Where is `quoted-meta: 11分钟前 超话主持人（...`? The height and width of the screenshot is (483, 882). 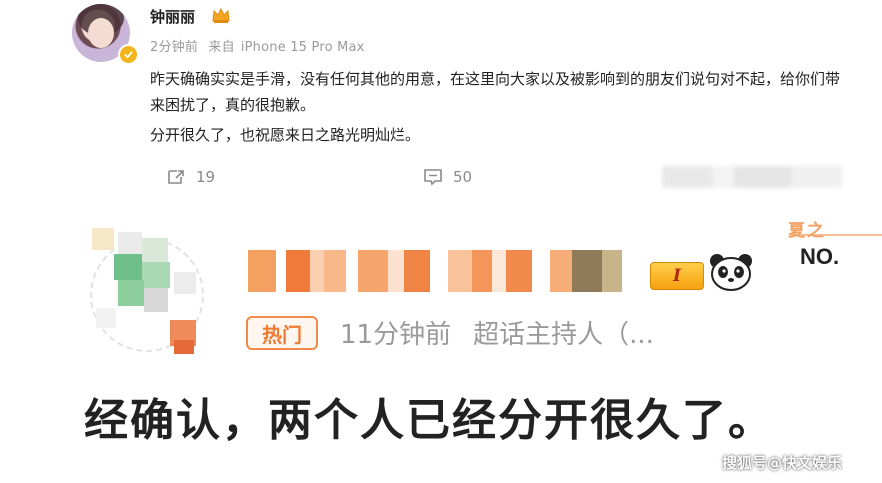
quoted-meta: 11分钟前 超话主持人（... is located at coordinates (497, 332).